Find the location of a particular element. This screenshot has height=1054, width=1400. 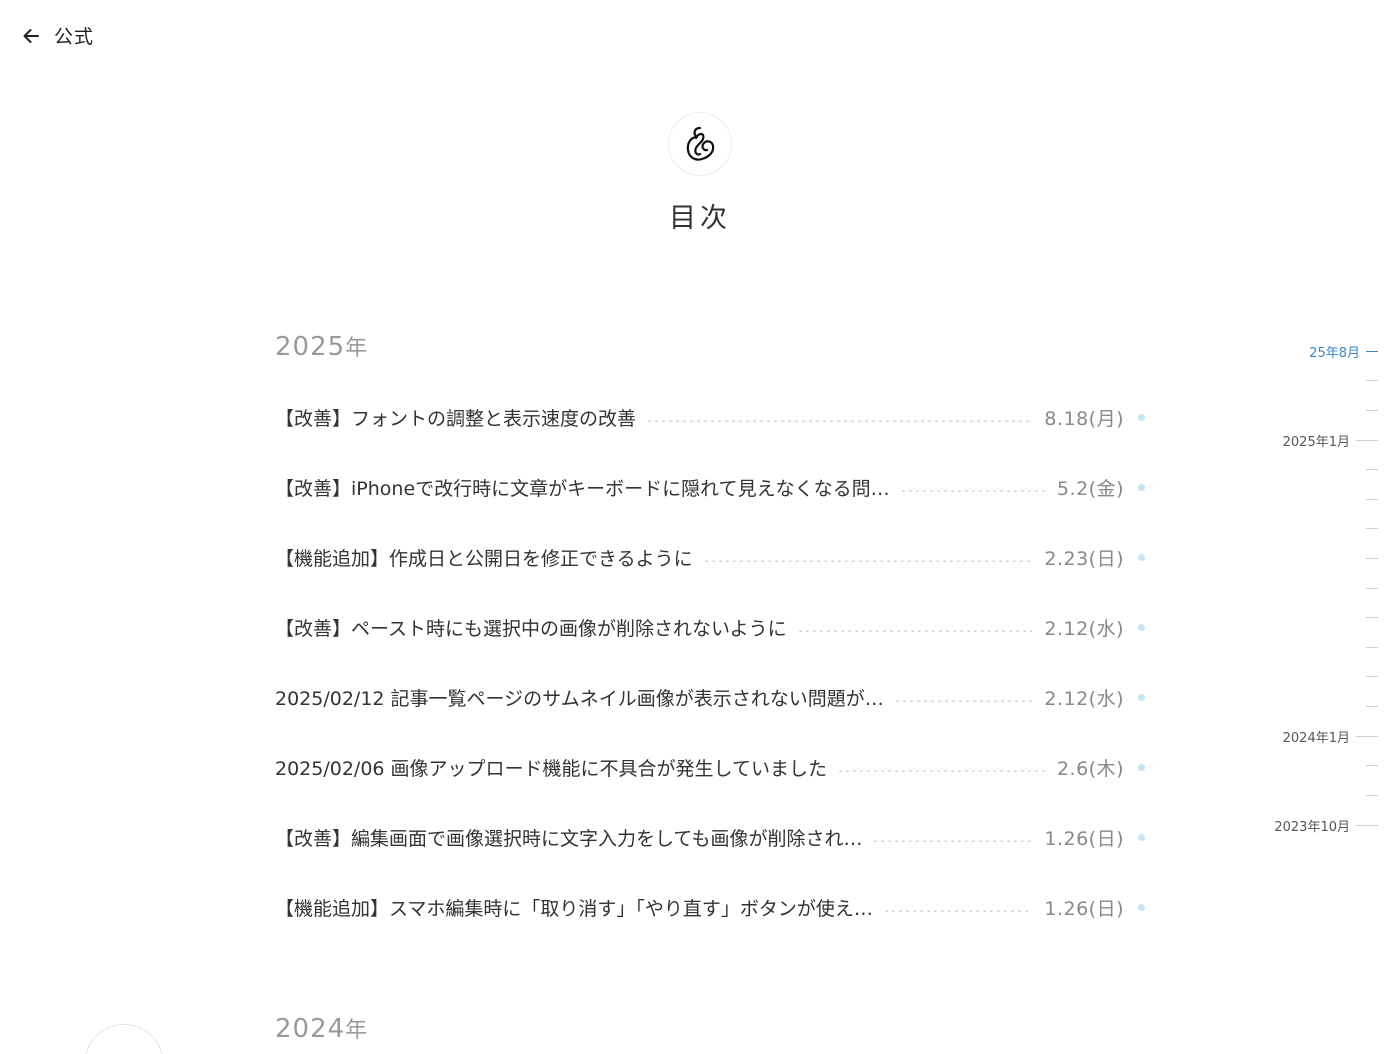

back-link: 公式 is located at coordinates (57, 35).